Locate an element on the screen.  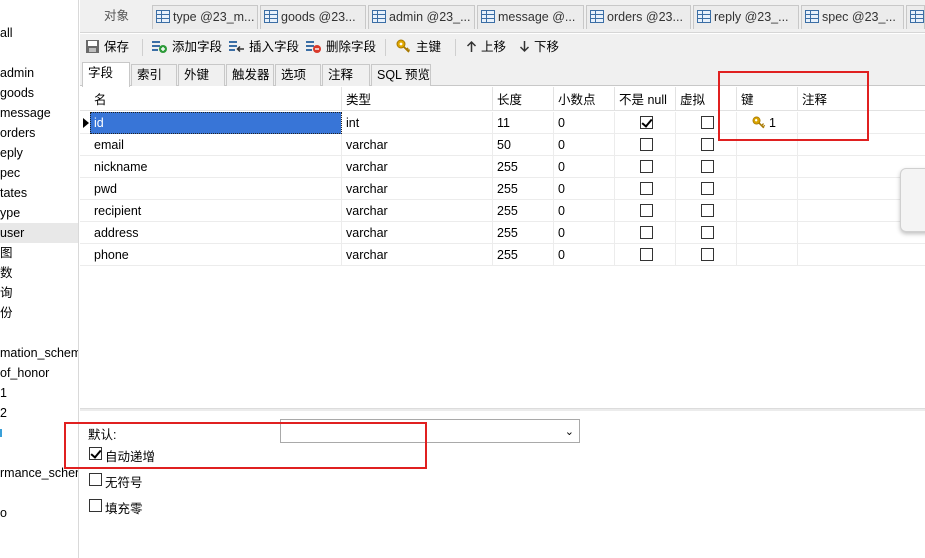
table-row: phone varchar 255 0 is located at coordinates (502, 255).